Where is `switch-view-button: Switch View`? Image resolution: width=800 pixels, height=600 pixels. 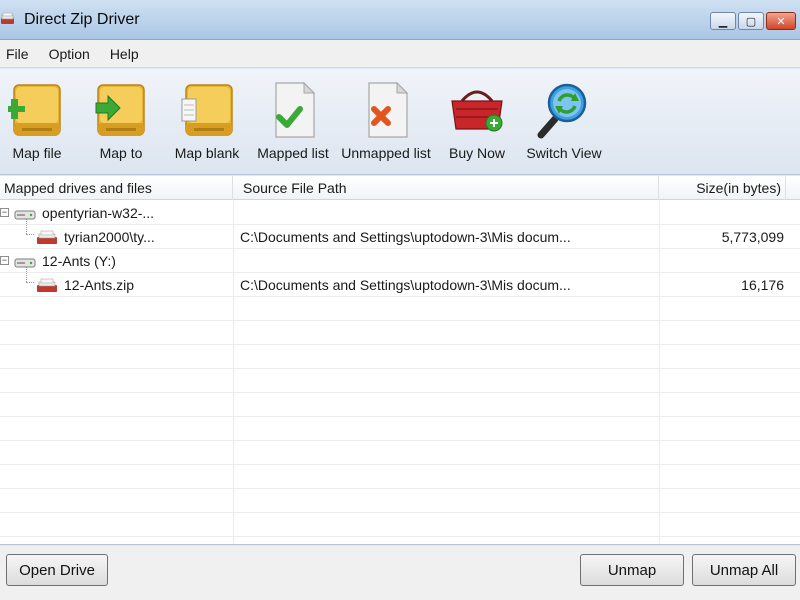 switch-view-button: Switch View is located at coordinates (564, 125).